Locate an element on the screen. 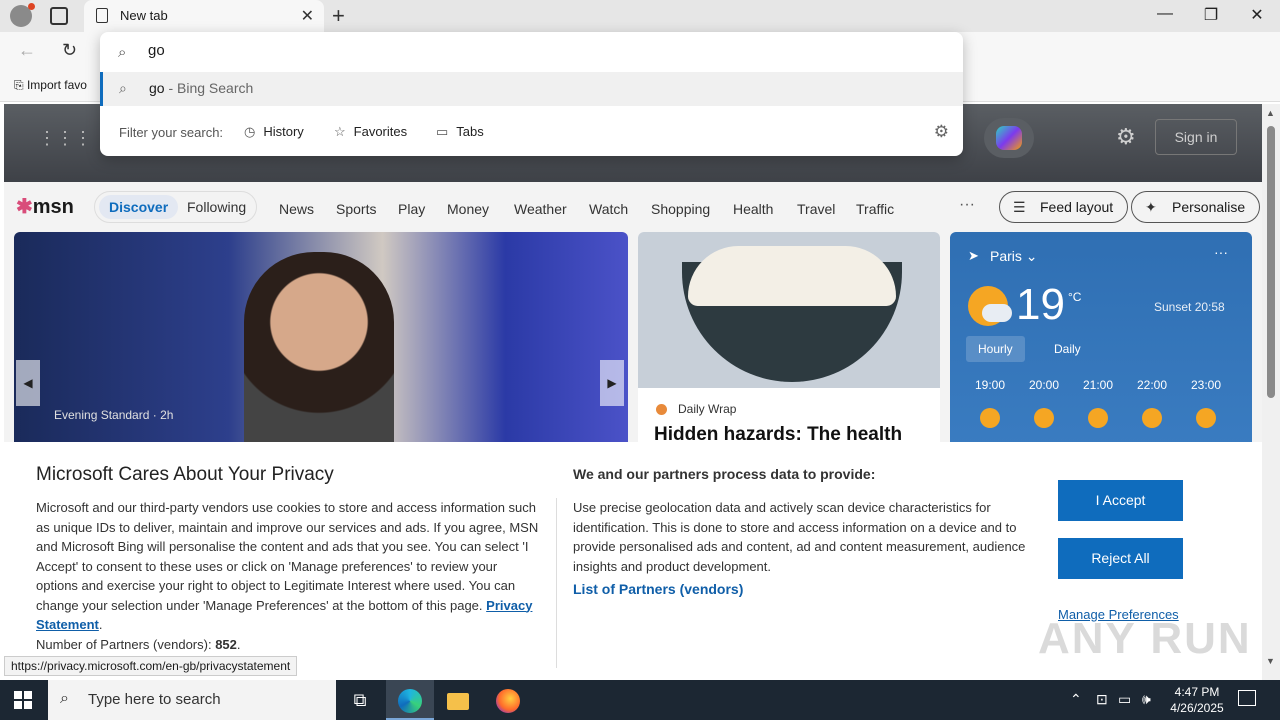  partly-cloudy-icon is located at coordinates (990, 306).